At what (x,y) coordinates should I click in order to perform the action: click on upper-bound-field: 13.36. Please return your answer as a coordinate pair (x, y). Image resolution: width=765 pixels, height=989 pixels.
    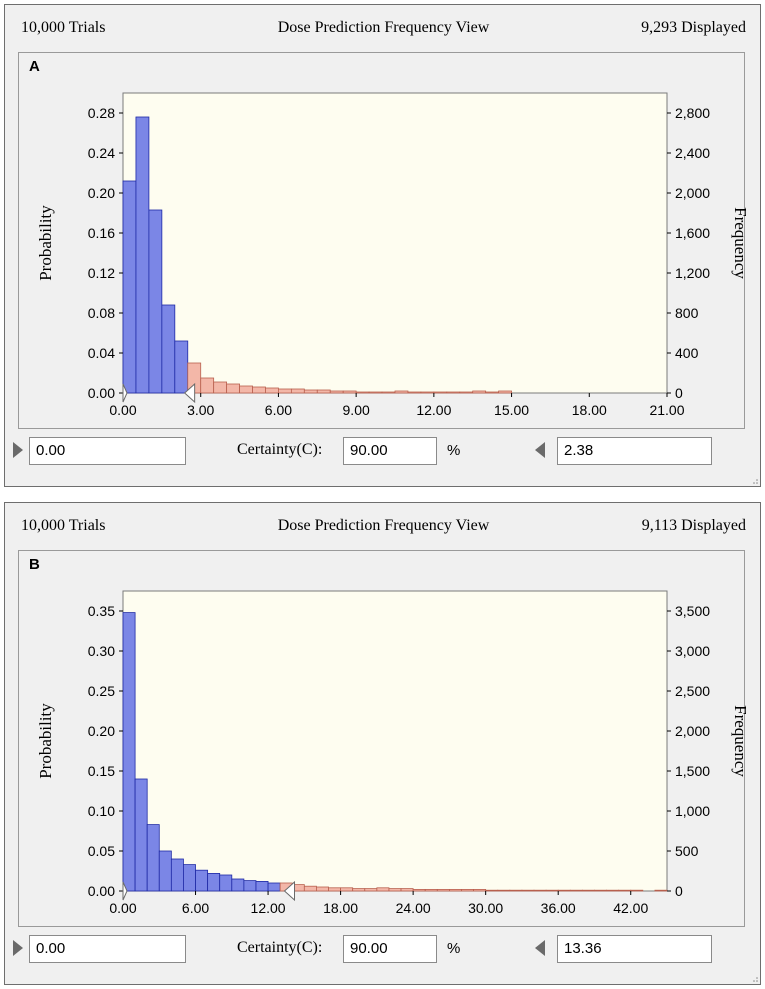
    Looking at the image, I should click on (634, 949).